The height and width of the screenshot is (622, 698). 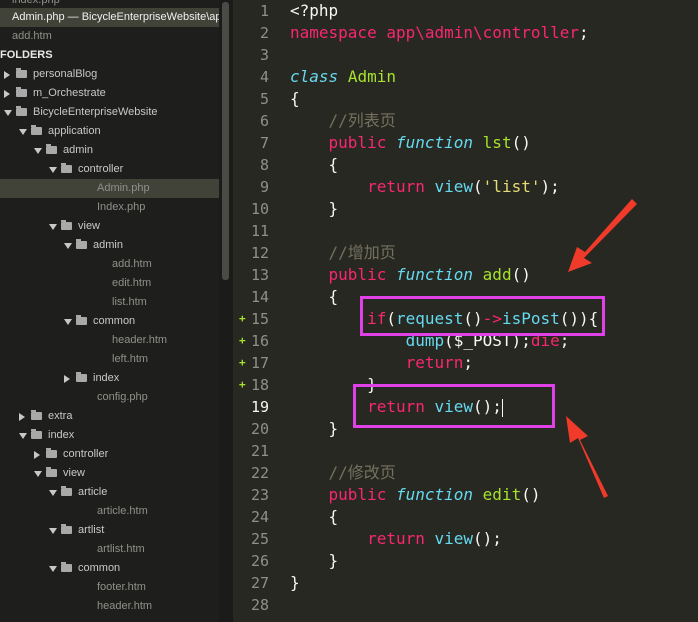 What do you see at coordinates (601, 348) in the screenshot?
I see `annotation-arrows` at bounding box center [601, 348].